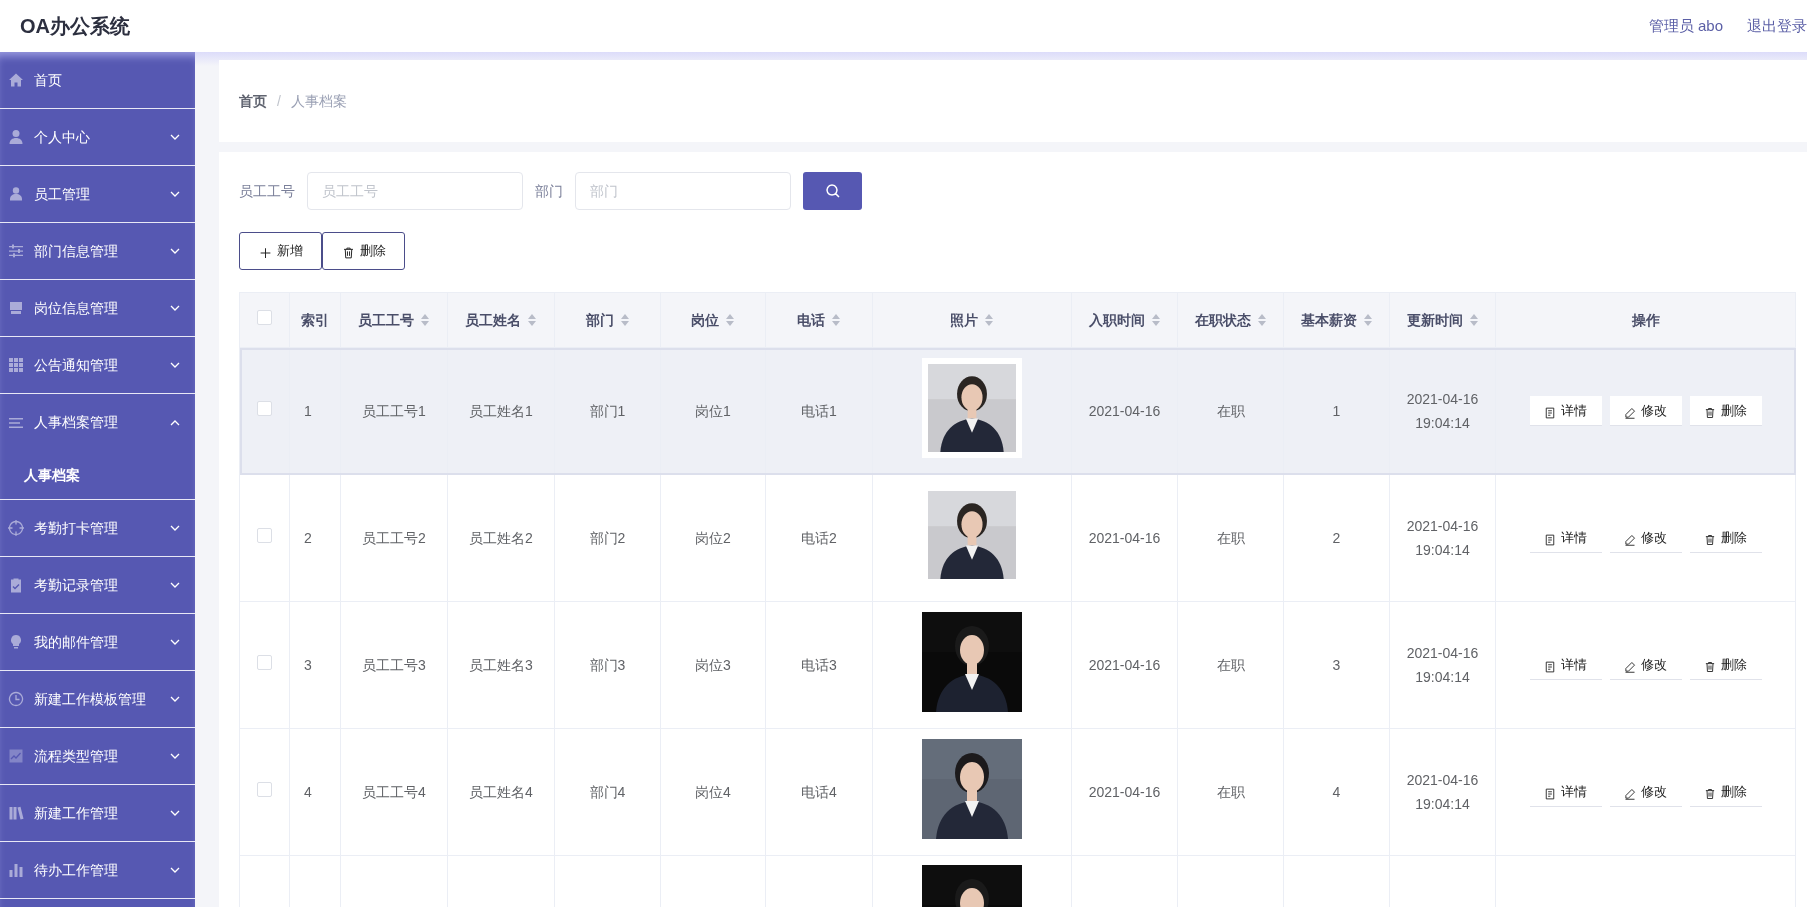  Describe the element at coordinates (394, 664) in the screenshot. I see `table-cell: 员工工号3` at that location.